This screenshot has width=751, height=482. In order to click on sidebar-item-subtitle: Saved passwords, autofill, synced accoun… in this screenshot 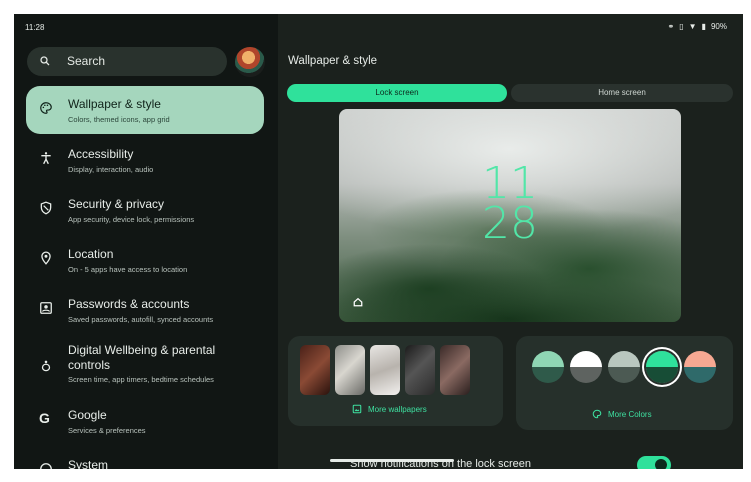, I will do `click(141, 319)`.